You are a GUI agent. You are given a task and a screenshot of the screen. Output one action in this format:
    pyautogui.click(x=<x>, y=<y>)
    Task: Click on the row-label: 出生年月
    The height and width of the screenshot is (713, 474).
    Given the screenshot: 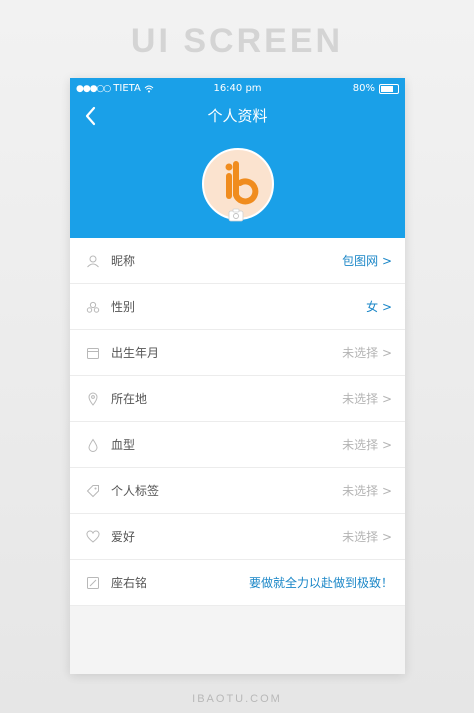 What is the action you would take?
    pyautogui.click(x=135, y=353)
    